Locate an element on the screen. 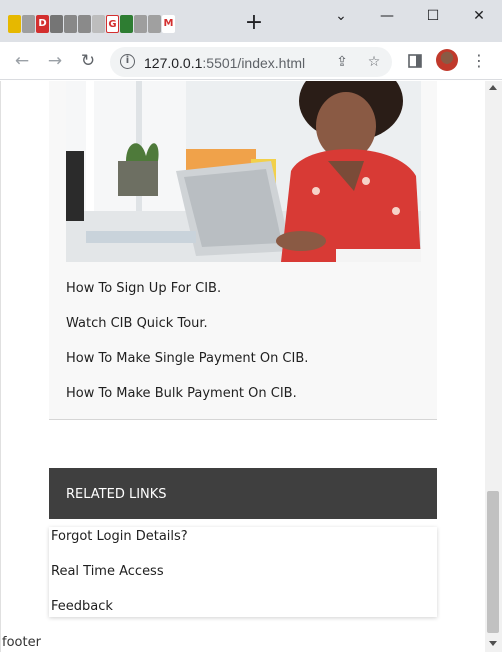 The width and height of the screenshot is (502, 652). scrollbar-thumb is located at coordinates (493, 562).